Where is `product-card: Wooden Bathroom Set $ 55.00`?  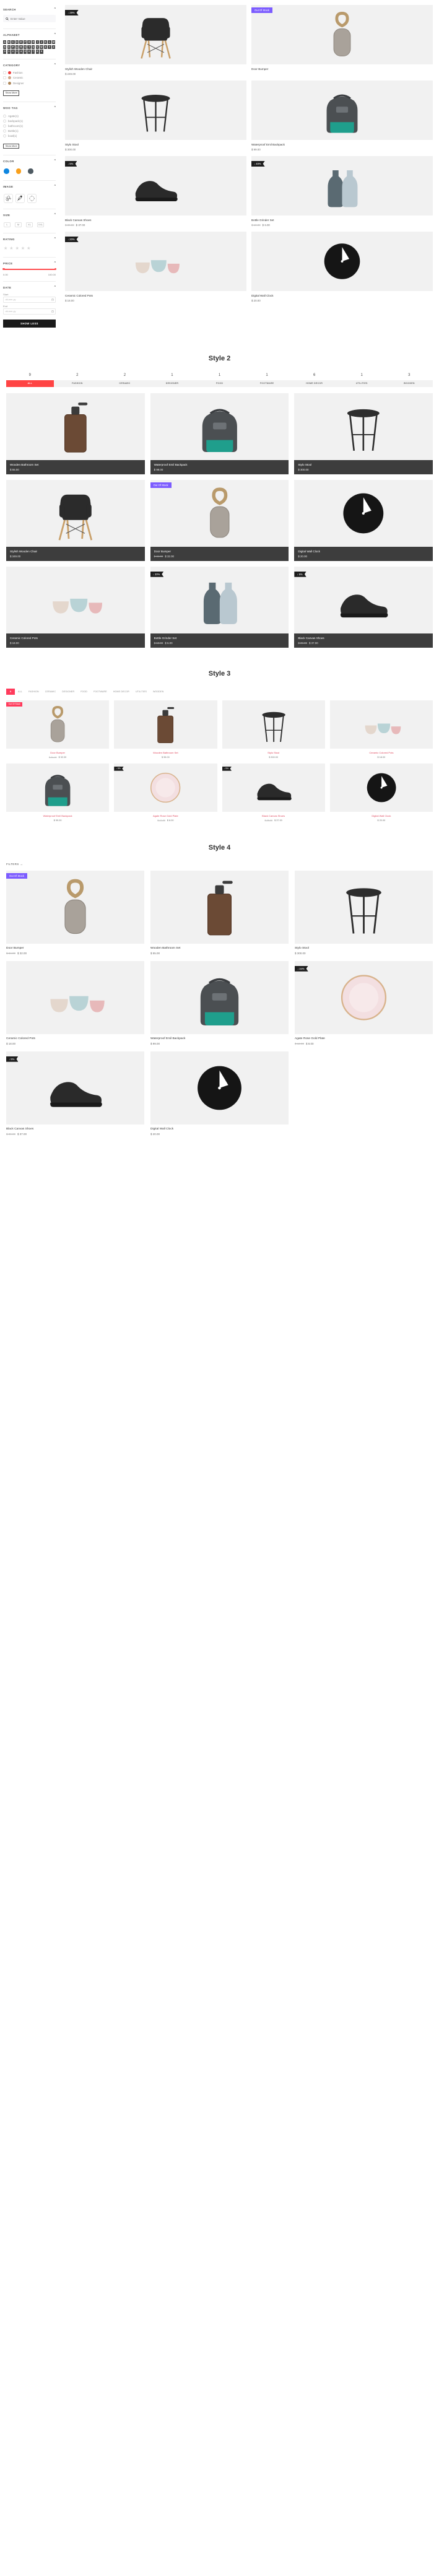 product-card: Wooden Bathroom Set $ 55.00 is located at coordinates (75, 433).